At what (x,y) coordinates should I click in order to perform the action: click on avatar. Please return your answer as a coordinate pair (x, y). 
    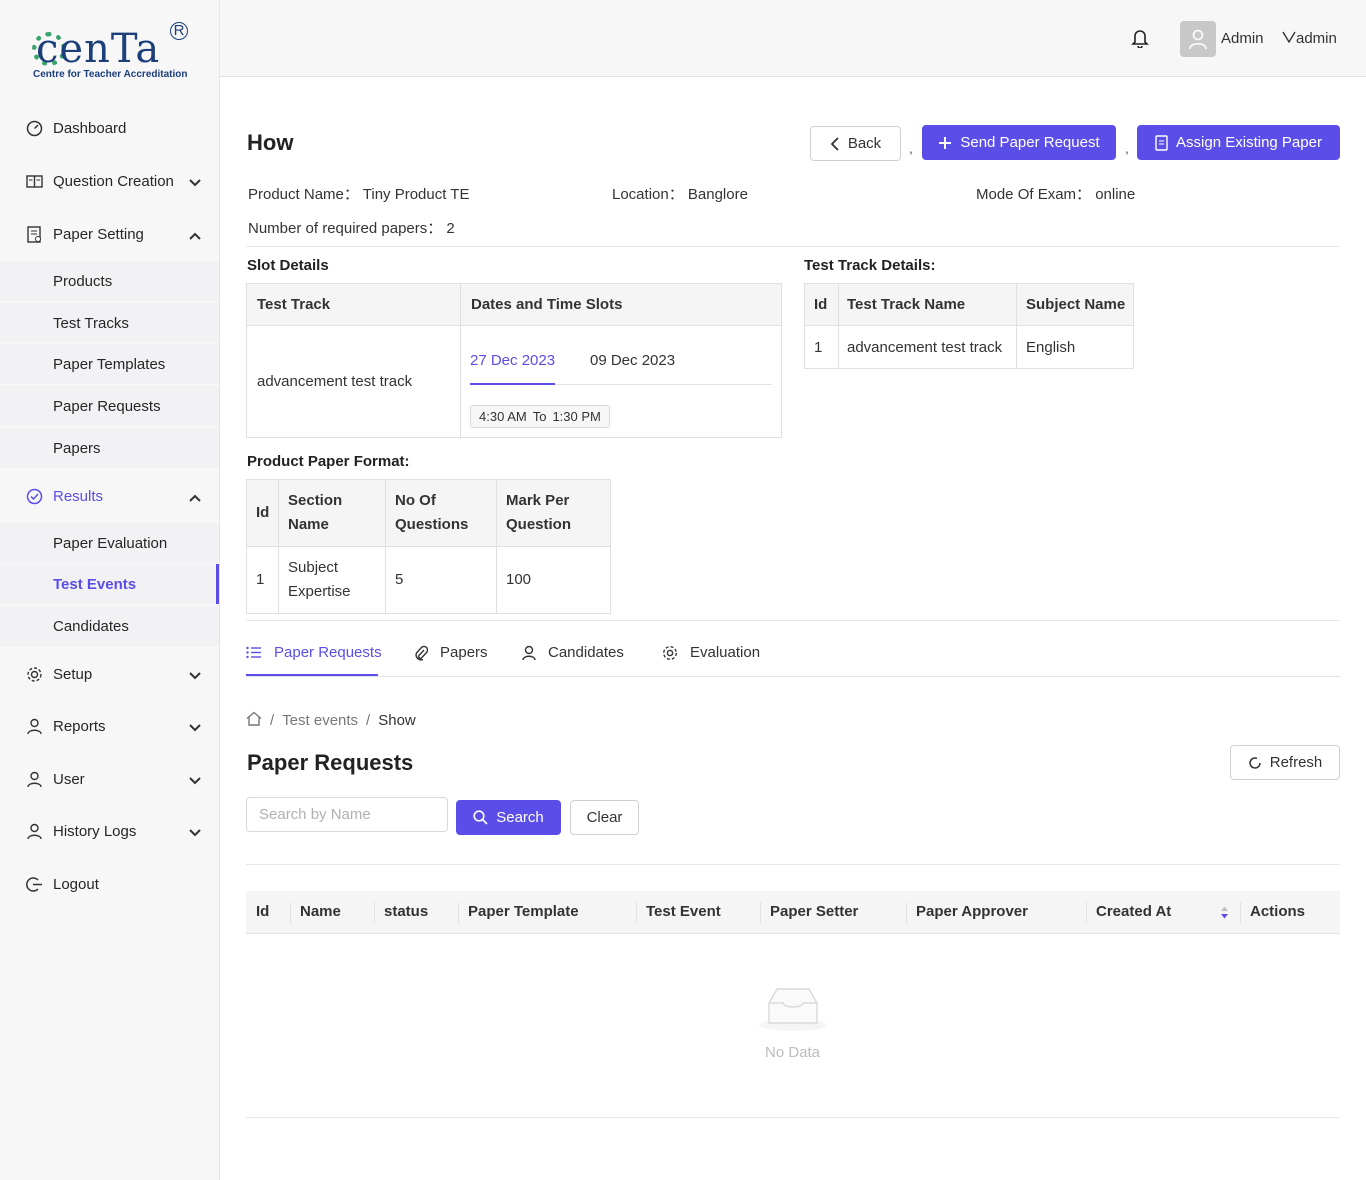
    Looking at the image, I should click on (1198, 39).